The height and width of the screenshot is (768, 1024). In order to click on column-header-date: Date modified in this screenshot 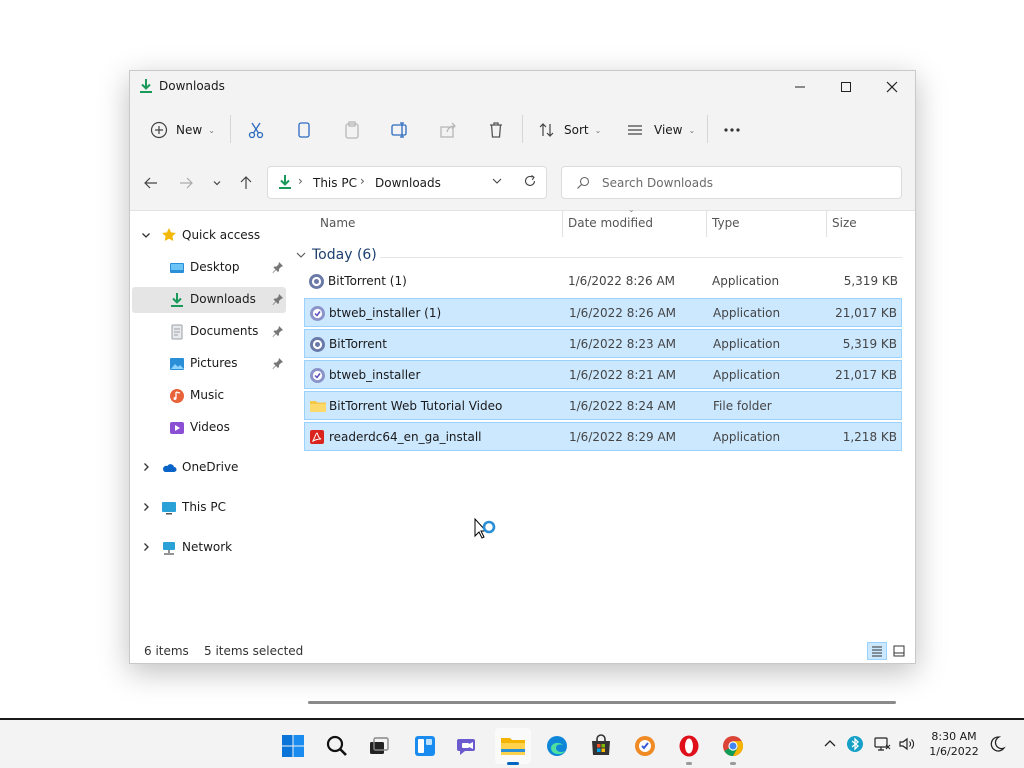, I will do `click(610, 223)`.